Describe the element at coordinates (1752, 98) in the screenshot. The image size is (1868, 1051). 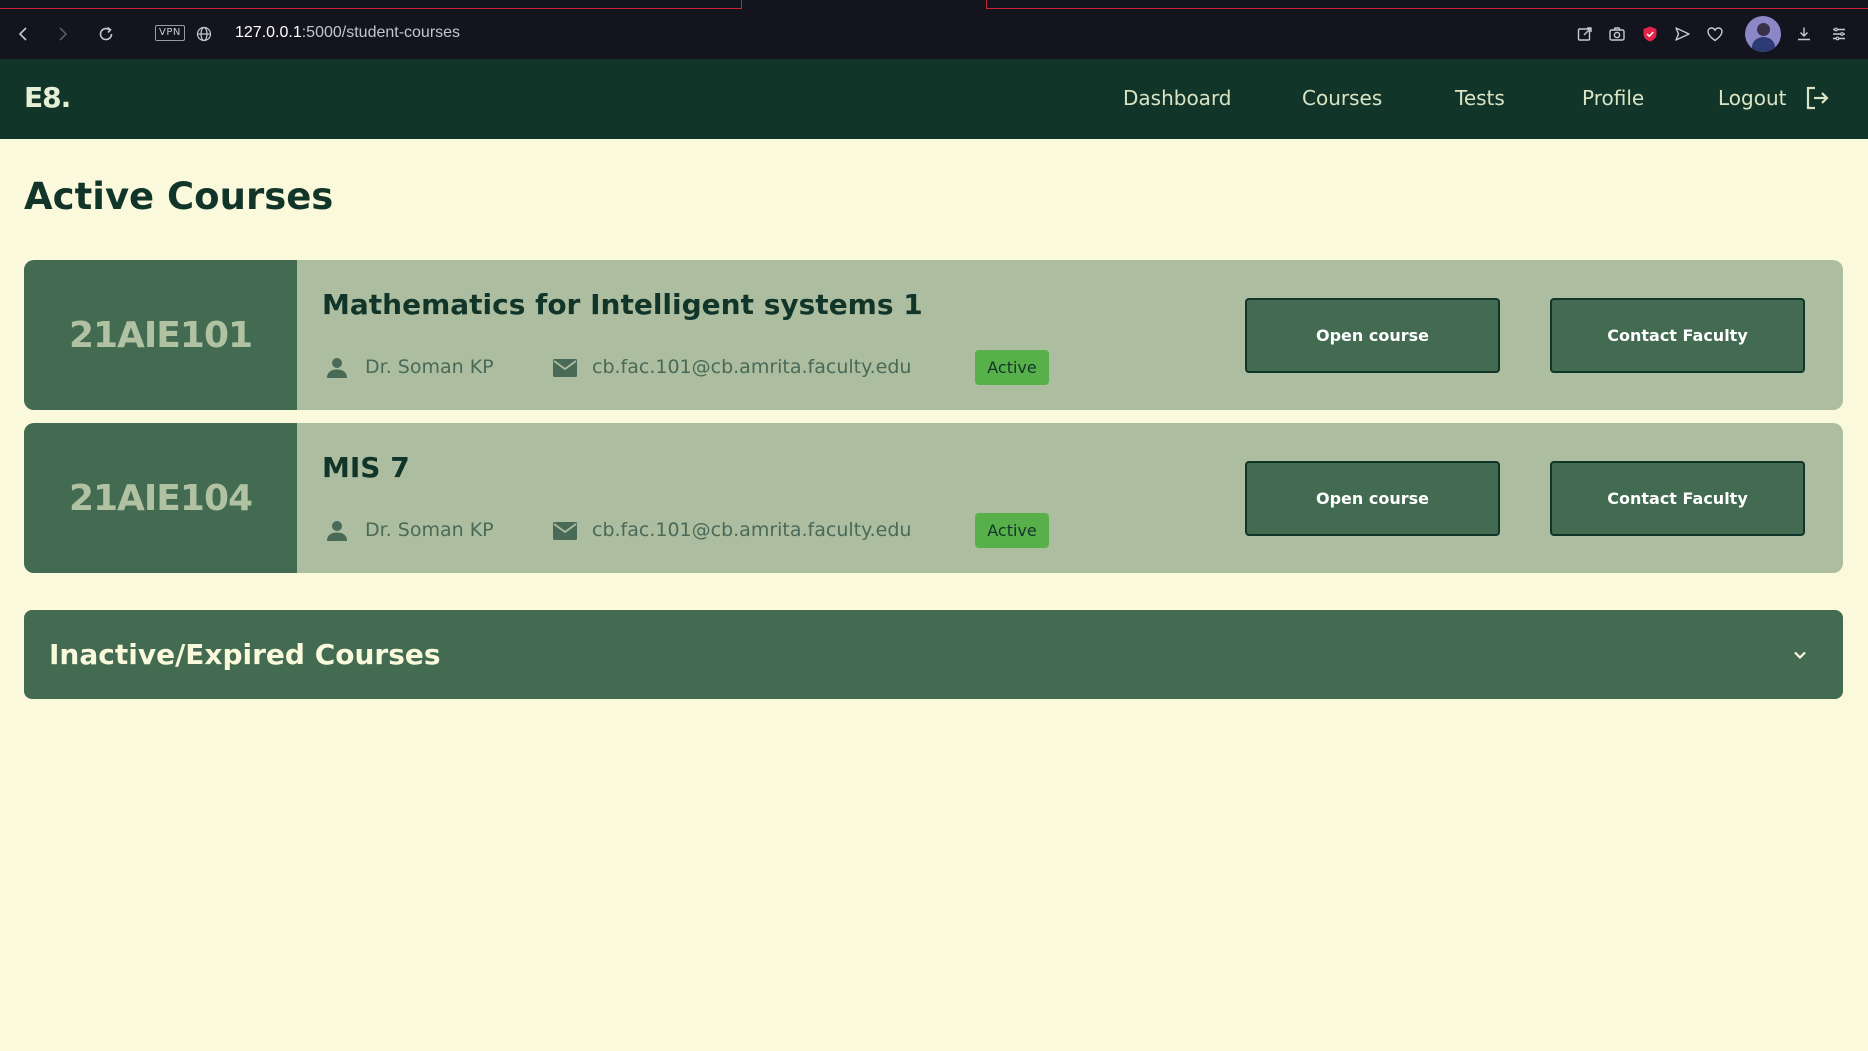
I see `nav-logout: Logout` at that location.